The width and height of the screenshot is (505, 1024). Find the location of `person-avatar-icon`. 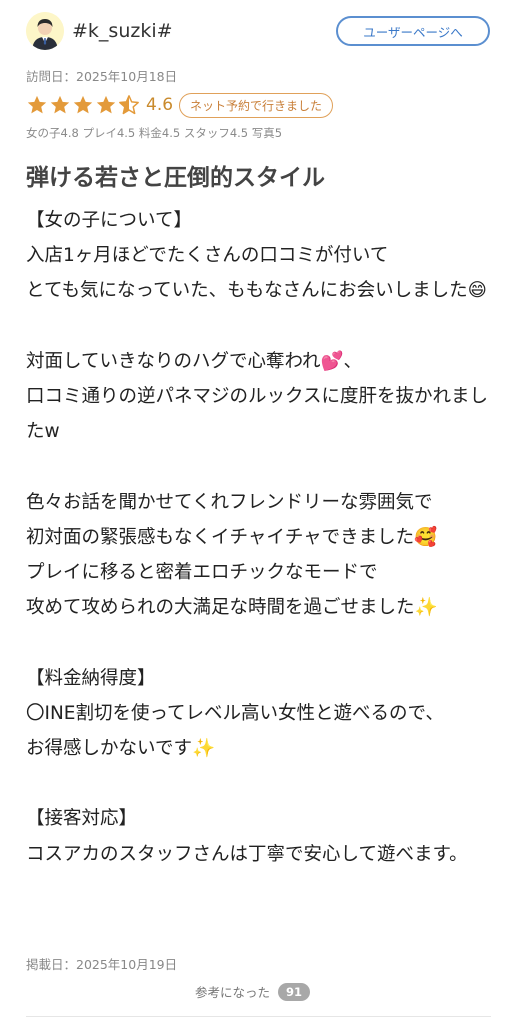

person-avatar-icon is located at coordinates (45, 31).